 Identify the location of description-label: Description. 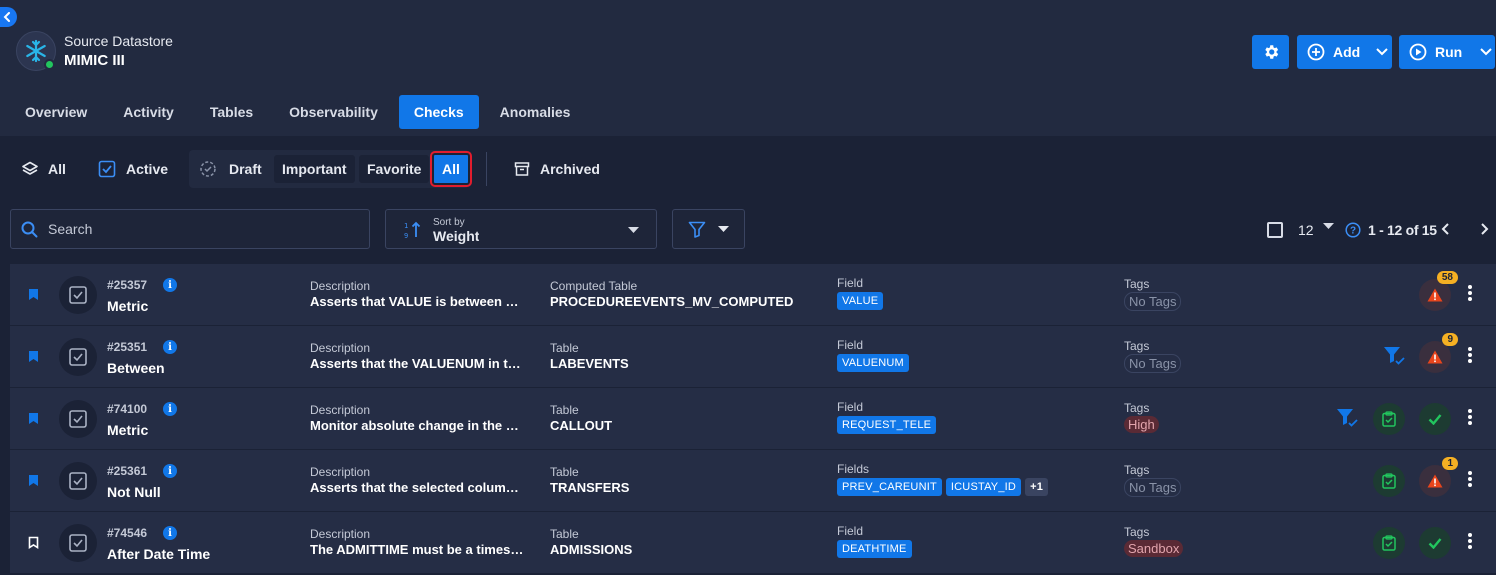
(340, 472).